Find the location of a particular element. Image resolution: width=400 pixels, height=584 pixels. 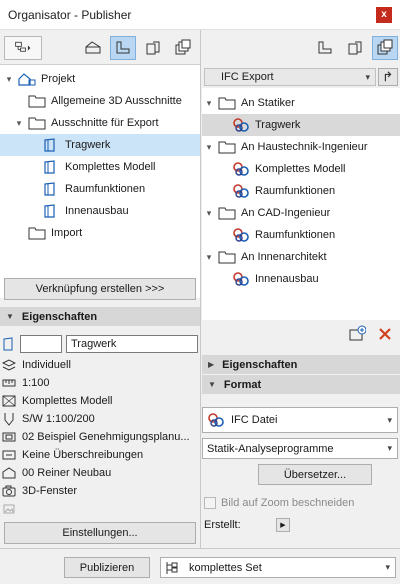

property-row: Individuell is located at coordinates (36, 365).